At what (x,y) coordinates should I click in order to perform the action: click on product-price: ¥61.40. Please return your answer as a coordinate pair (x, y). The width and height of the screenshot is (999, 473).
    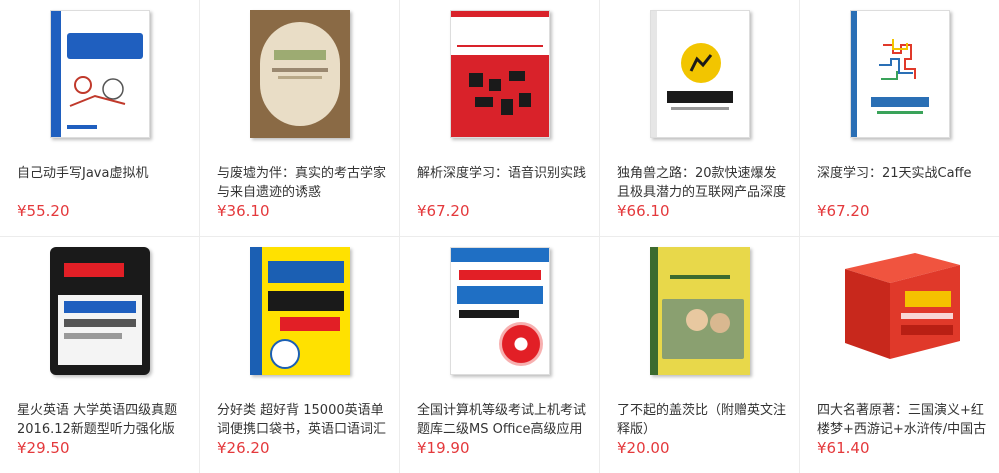
    Looking at the image, I should click on (843, 448).